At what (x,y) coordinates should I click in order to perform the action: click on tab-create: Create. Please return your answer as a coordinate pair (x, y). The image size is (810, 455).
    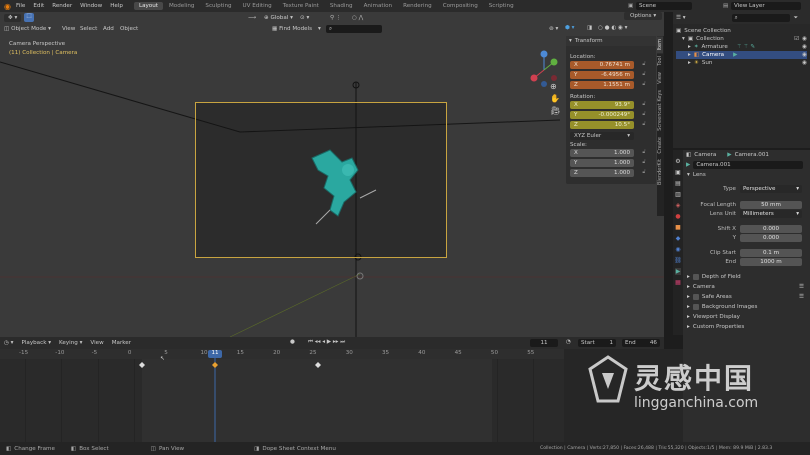
    Looking at the image, I should click on (660, 145).